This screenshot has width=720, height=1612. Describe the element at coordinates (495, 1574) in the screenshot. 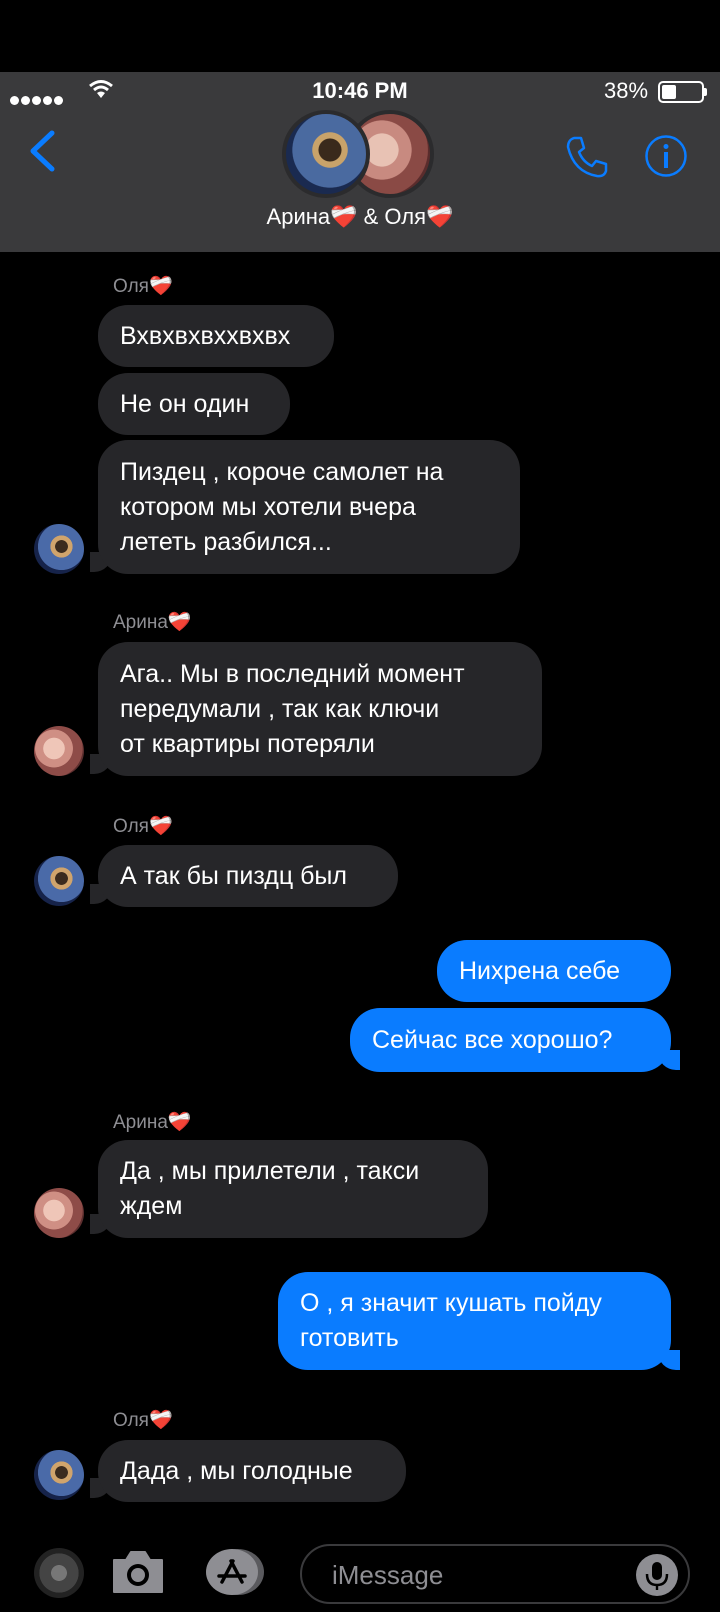

I see `message-input: iMessage` at that location.